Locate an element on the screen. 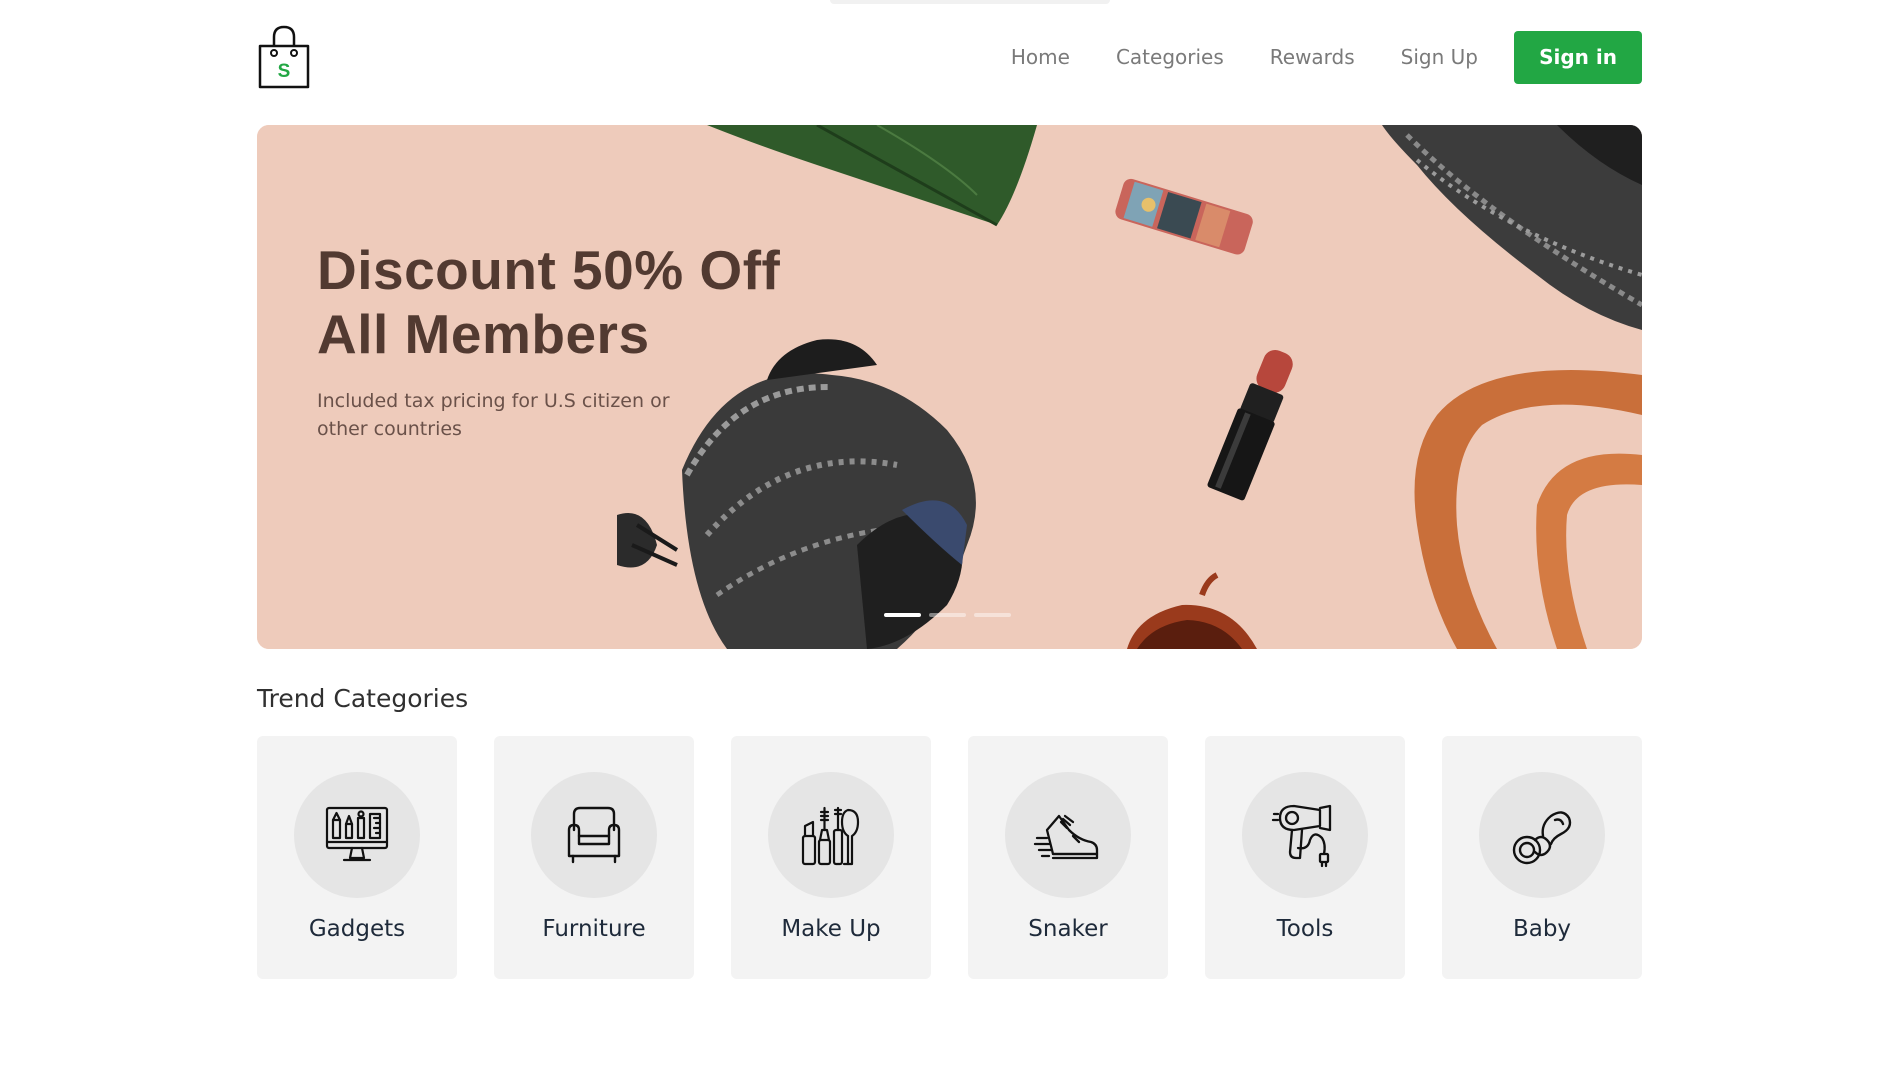  nav-link-rewards: Rewards is located at coordinates (1312, 57).